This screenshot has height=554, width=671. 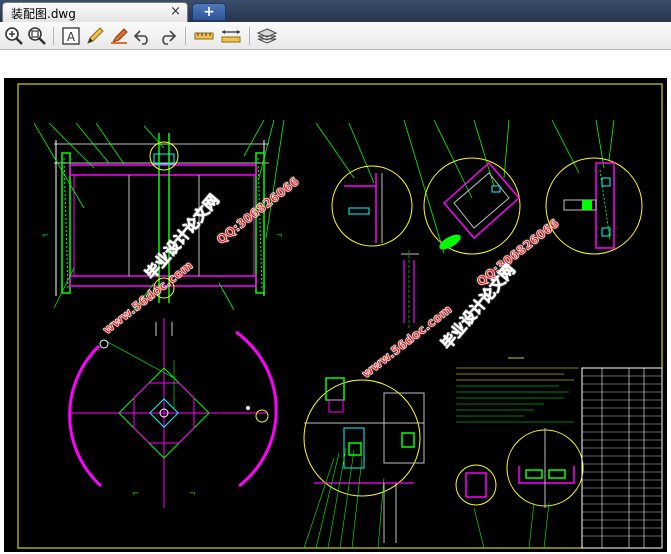 What do you see at coordinates (335, 11) in the screenshot?
I see `tab-bar: 装配图.dwg × +` at bounding box center [335, 11].